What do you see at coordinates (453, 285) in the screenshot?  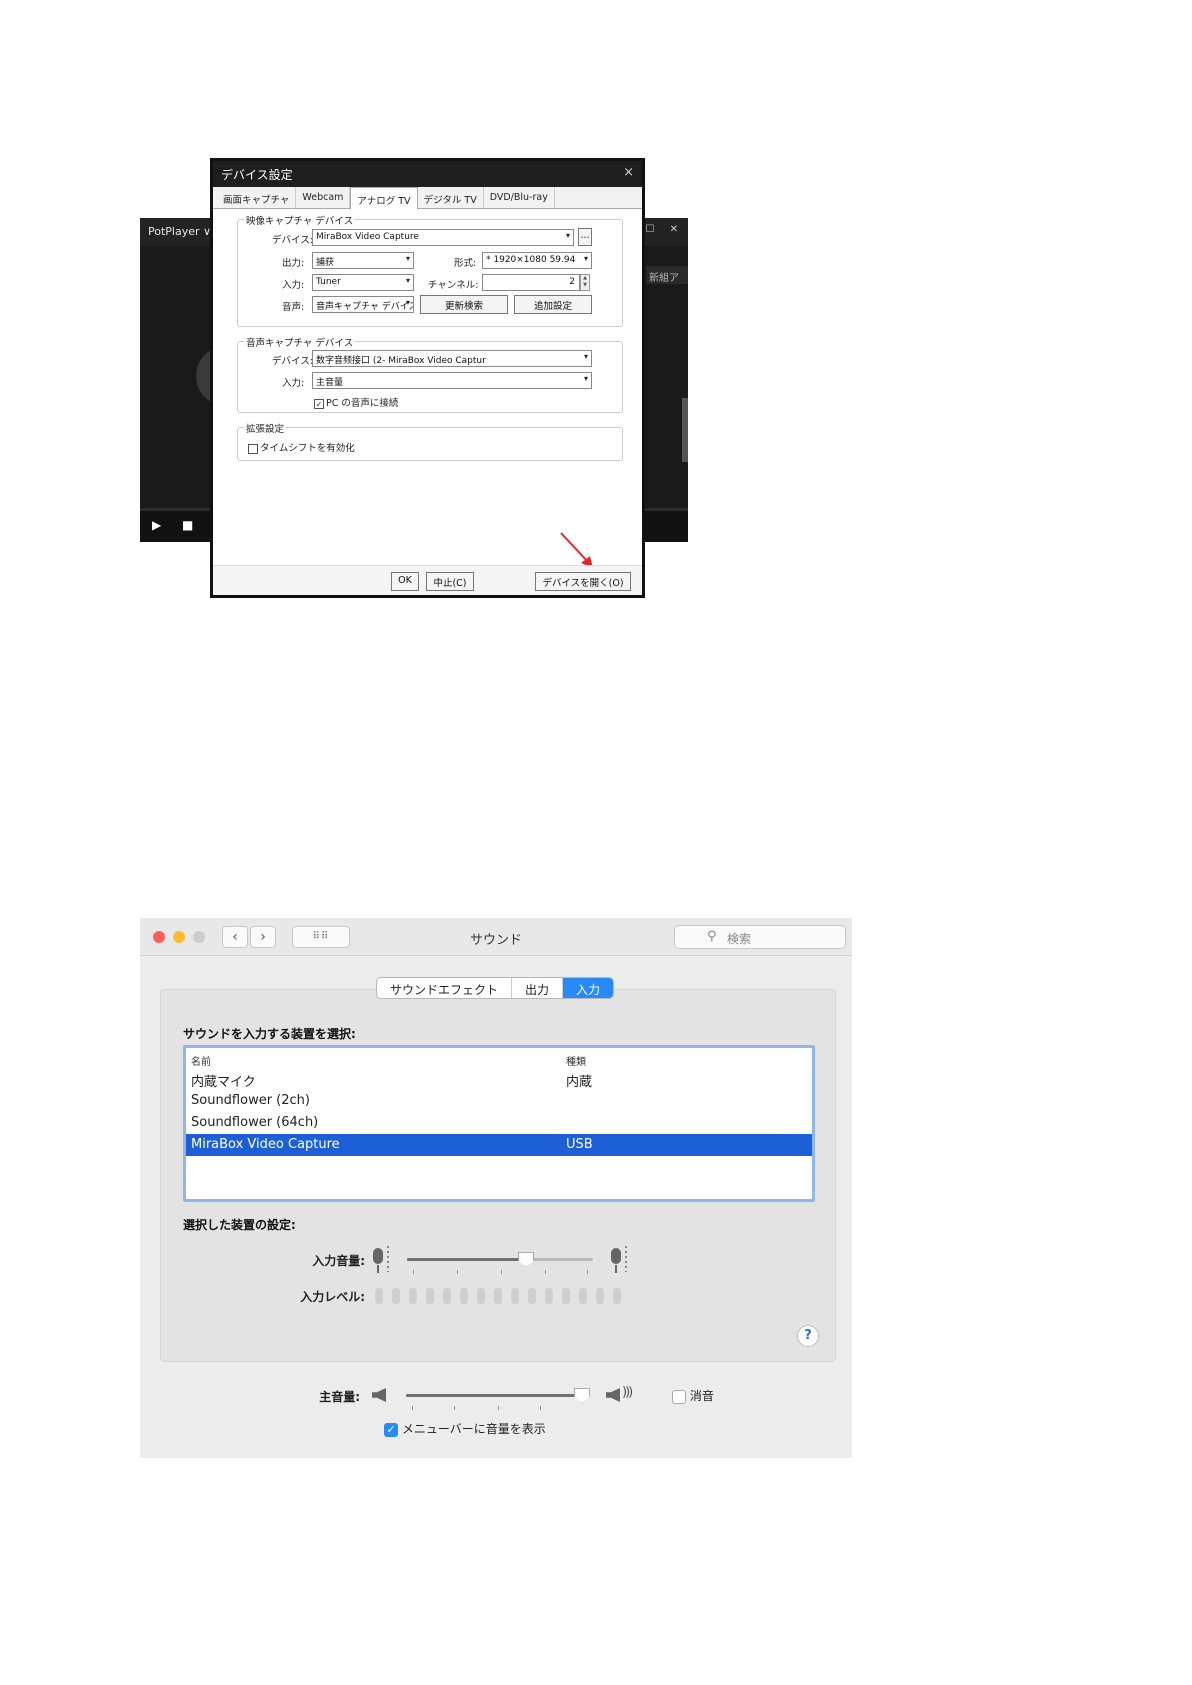 I see `channel-label: チャンネル:` at bounding box center [453, 285].